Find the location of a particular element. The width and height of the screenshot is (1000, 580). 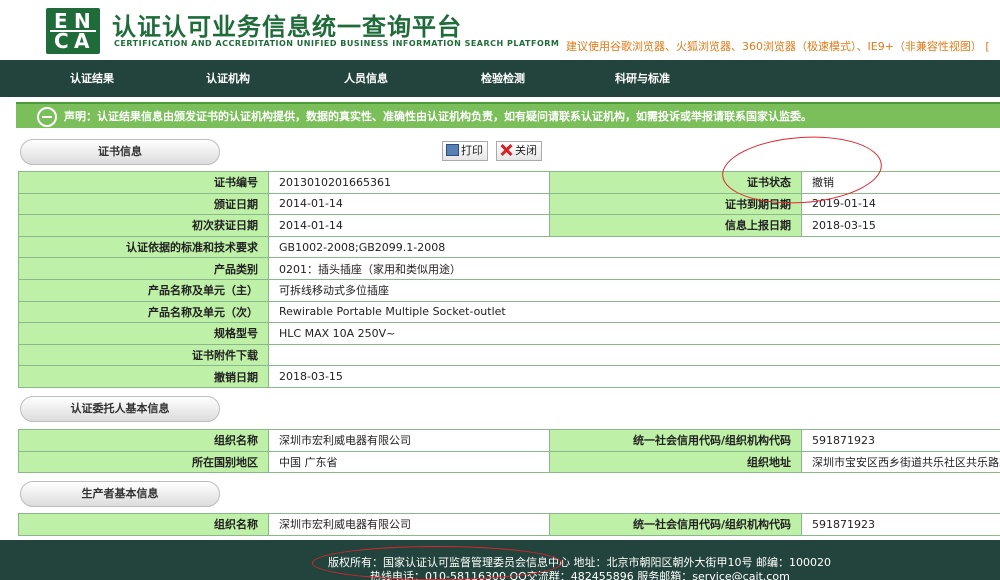

nav-item-personnel: 人员信息 is located at coordinates (366, 78).